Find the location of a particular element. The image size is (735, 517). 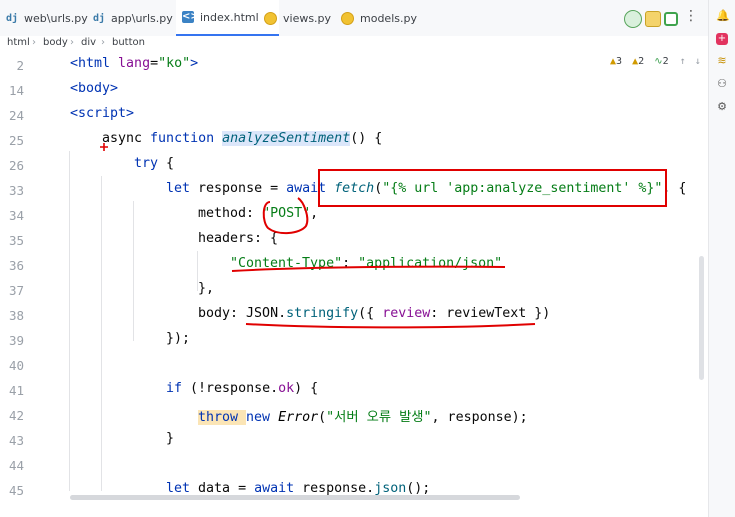

ai-assistant-icon: ⚇ is located at coordinates (722, 84).